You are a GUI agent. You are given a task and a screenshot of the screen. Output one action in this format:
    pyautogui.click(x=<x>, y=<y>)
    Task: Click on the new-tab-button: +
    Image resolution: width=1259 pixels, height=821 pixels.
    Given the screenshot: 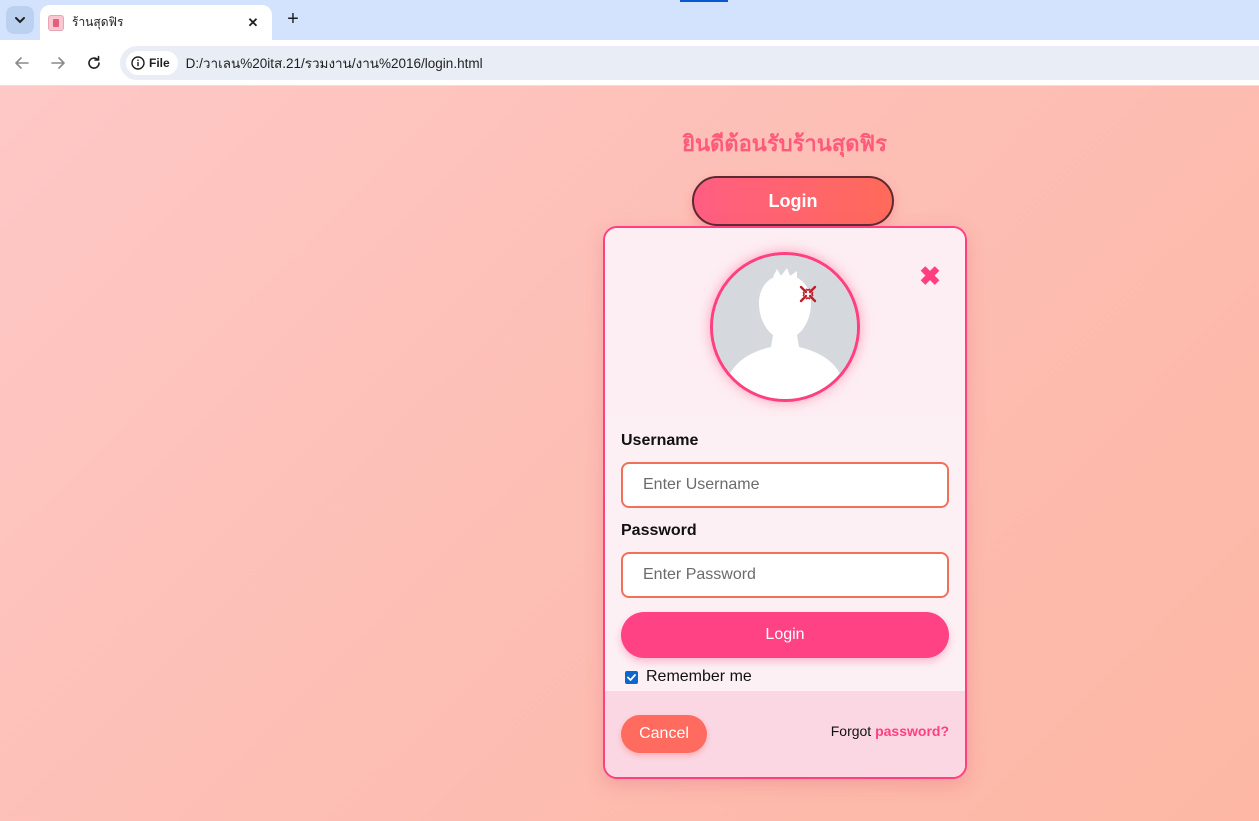 What is the action you would take?
    pyautogui.click(x=293, y=19)
    